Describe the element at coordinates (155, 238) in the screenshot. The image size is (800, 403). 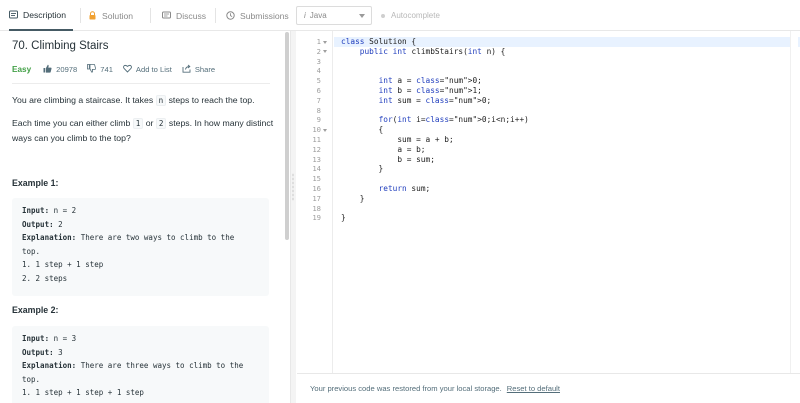
I see `explanation-value: There are two ways to climb to the` at that location.